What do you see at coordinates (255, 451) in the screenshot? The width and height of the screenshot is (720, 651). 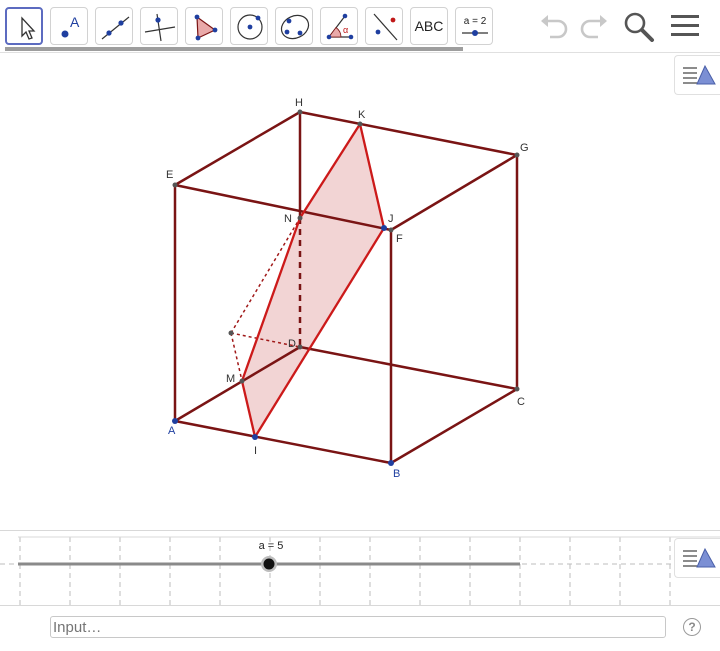 I see `label-i: I` at bounding box center [255, 451].